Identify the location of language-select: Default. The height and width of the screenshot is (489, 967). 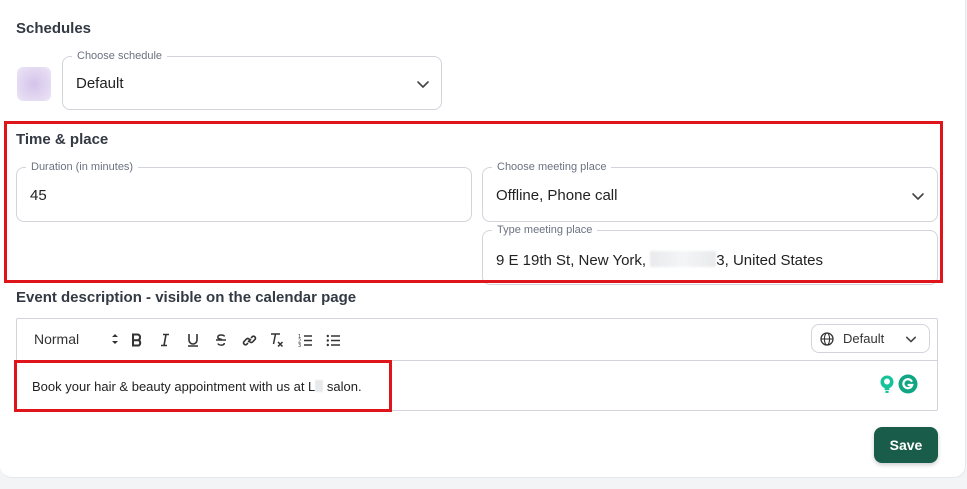
(870, 338).